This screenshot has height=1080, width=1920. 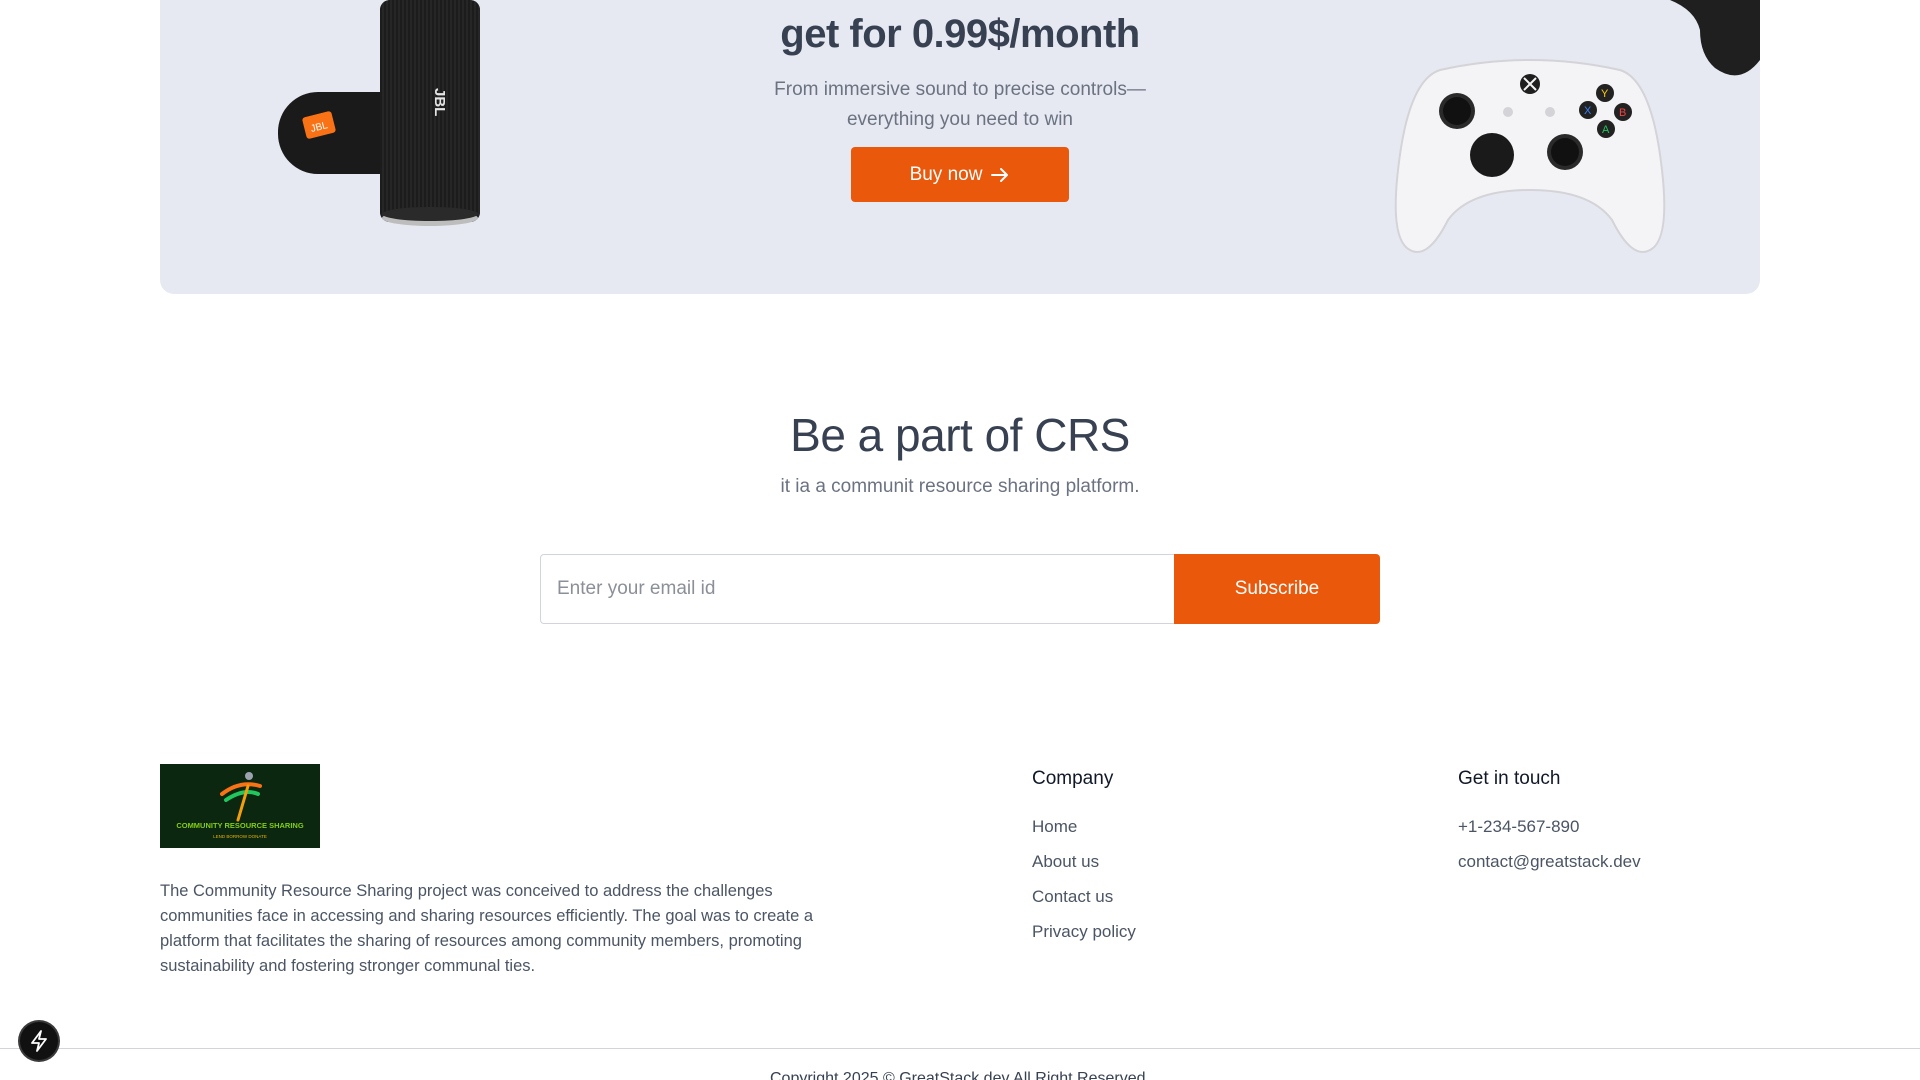 I want to click on game-controller-image: Y X B A, so click(x=1530, y=156).